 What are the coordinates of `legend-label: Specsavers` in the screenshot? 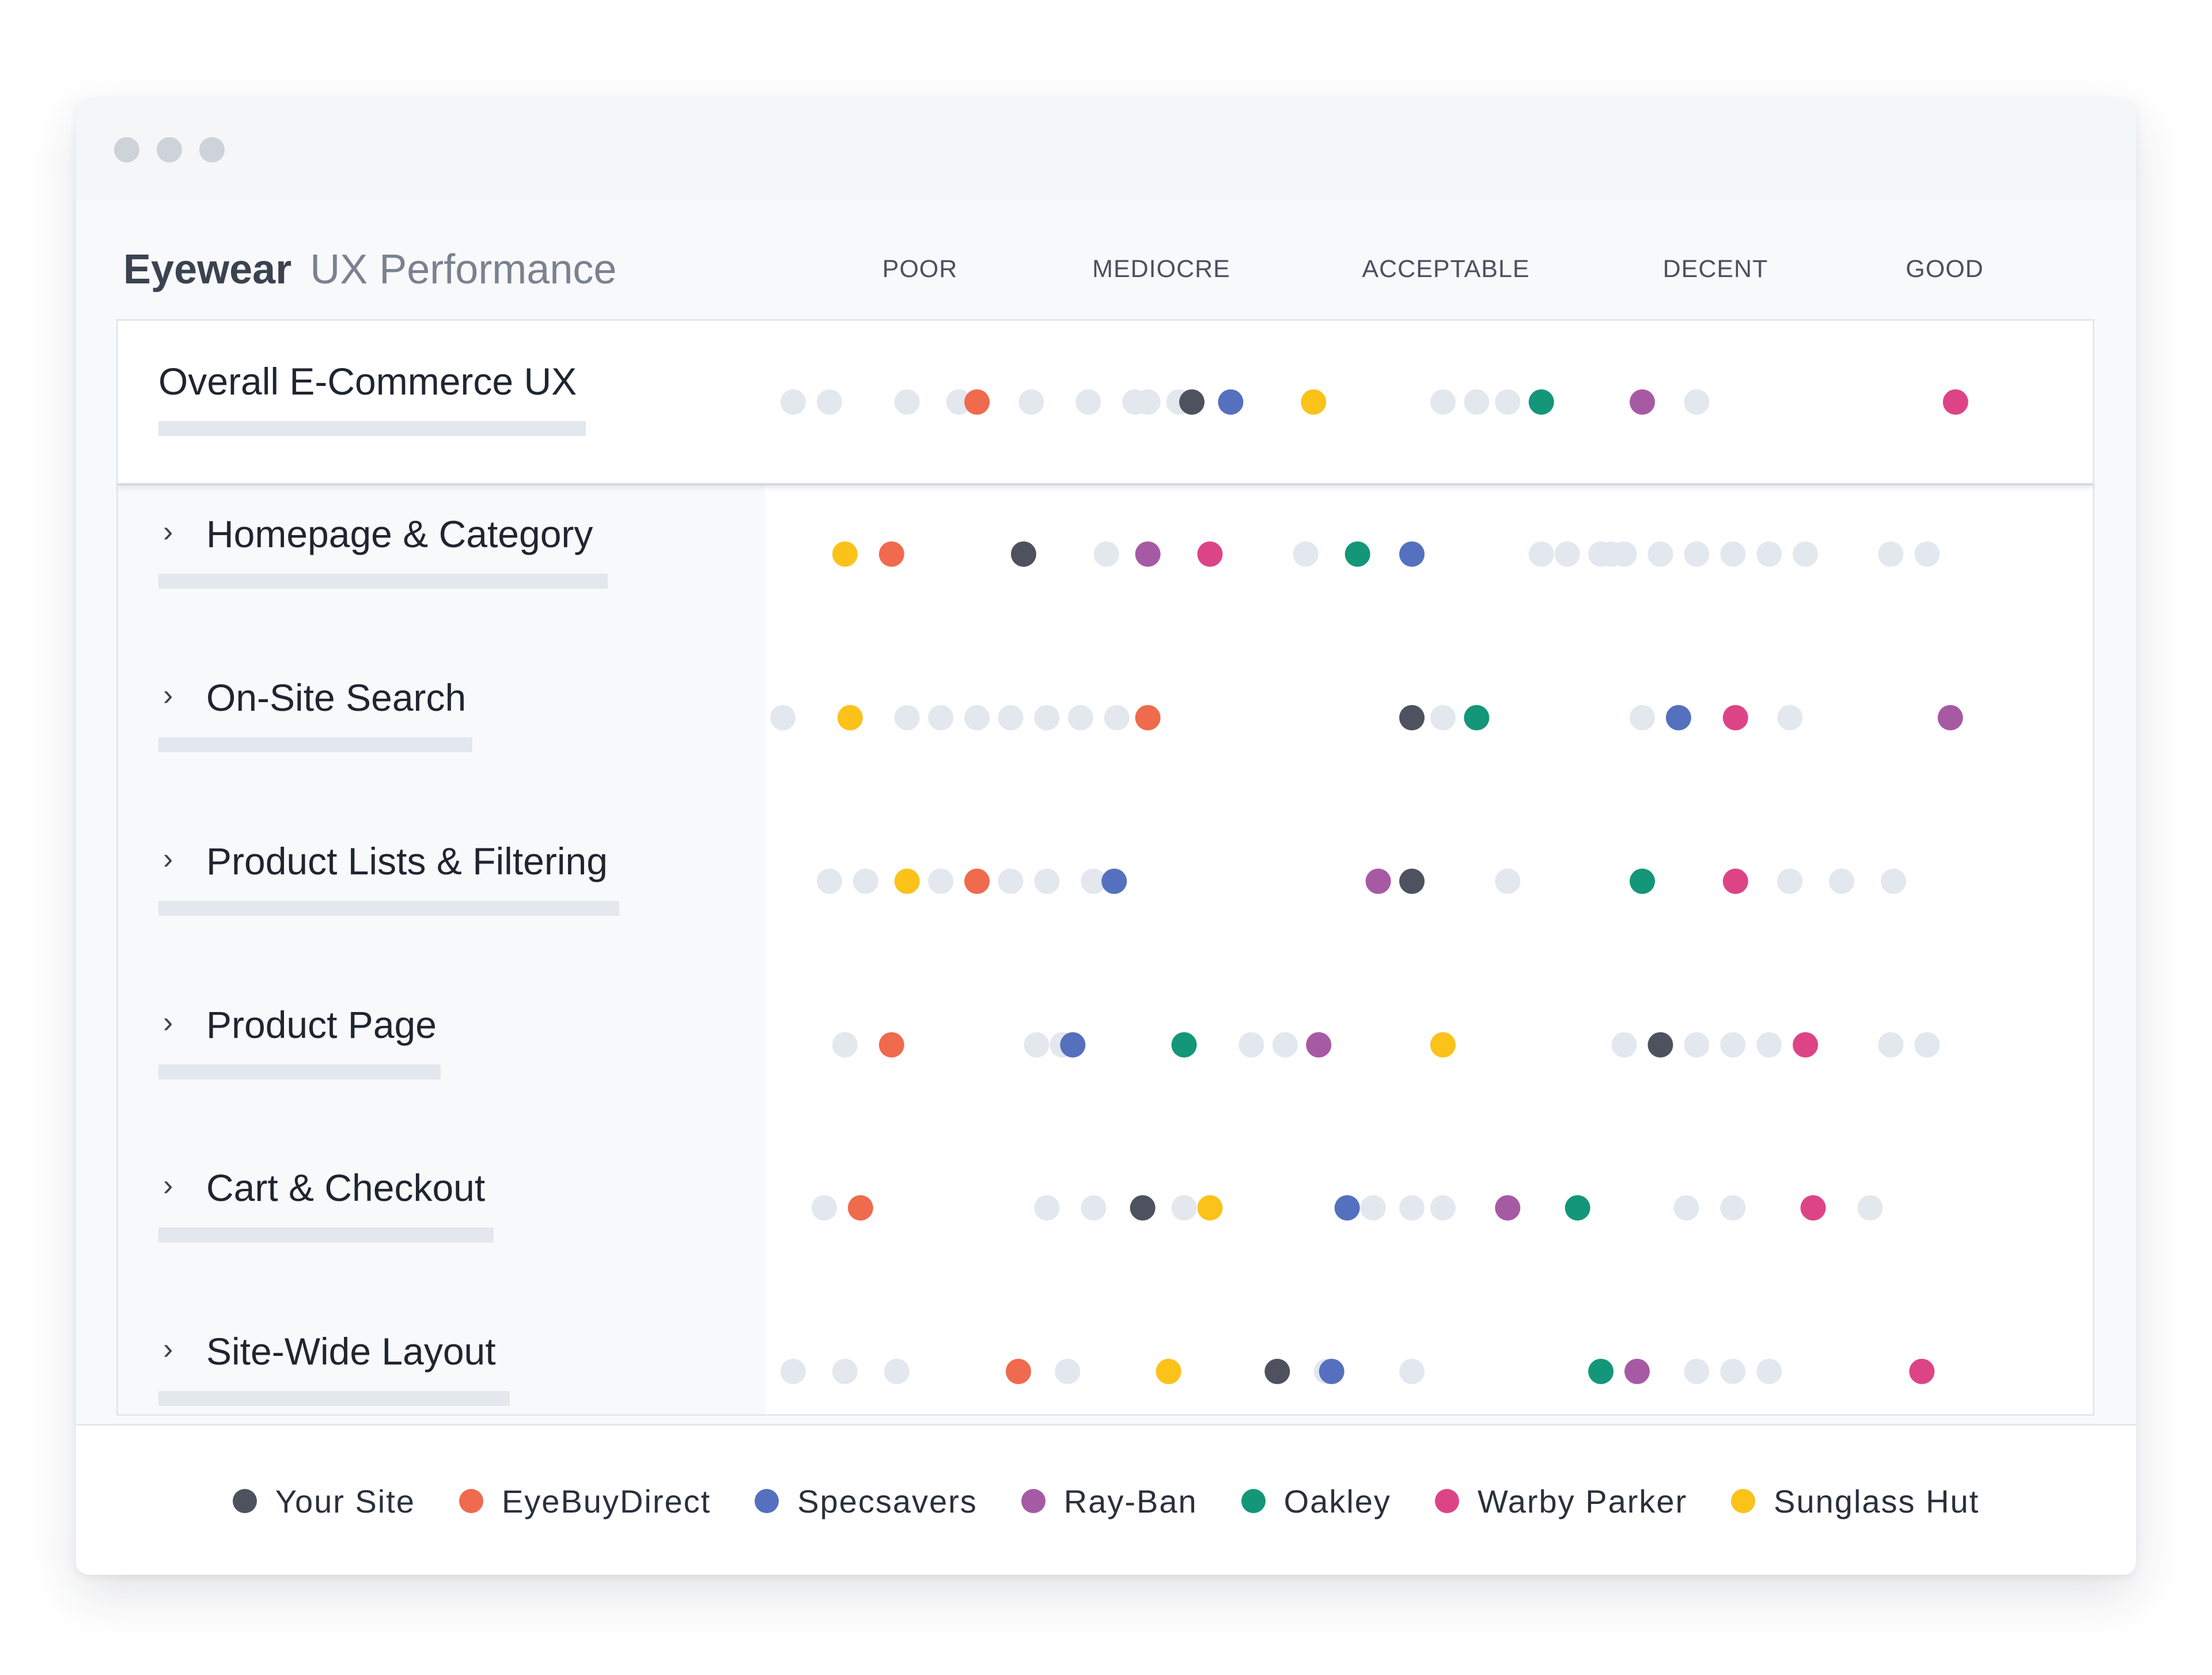 It's located at (887, 1501).